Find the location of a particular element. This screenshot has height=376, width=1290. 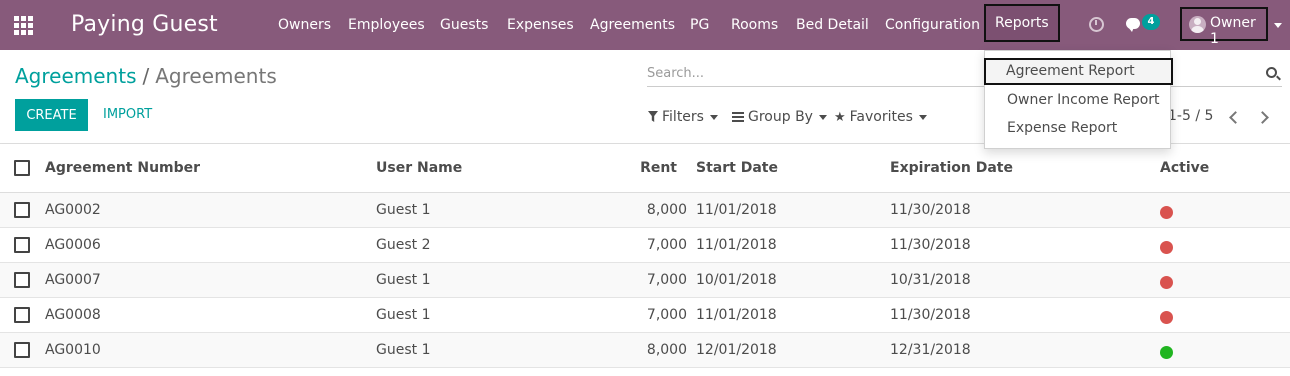

group-by-label: Group By is located at coordinates (780, 117).